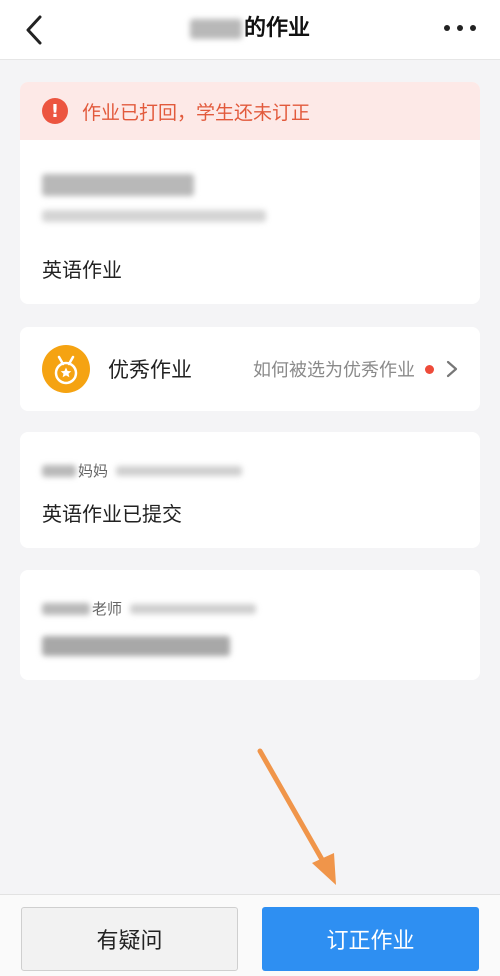 Image resolution: width=500 pixels, height=976 pixels. What do you see at coordinates (179, 470) in the screenshot?
I see `redacted-submit-time` at bounding box center [179, 470].